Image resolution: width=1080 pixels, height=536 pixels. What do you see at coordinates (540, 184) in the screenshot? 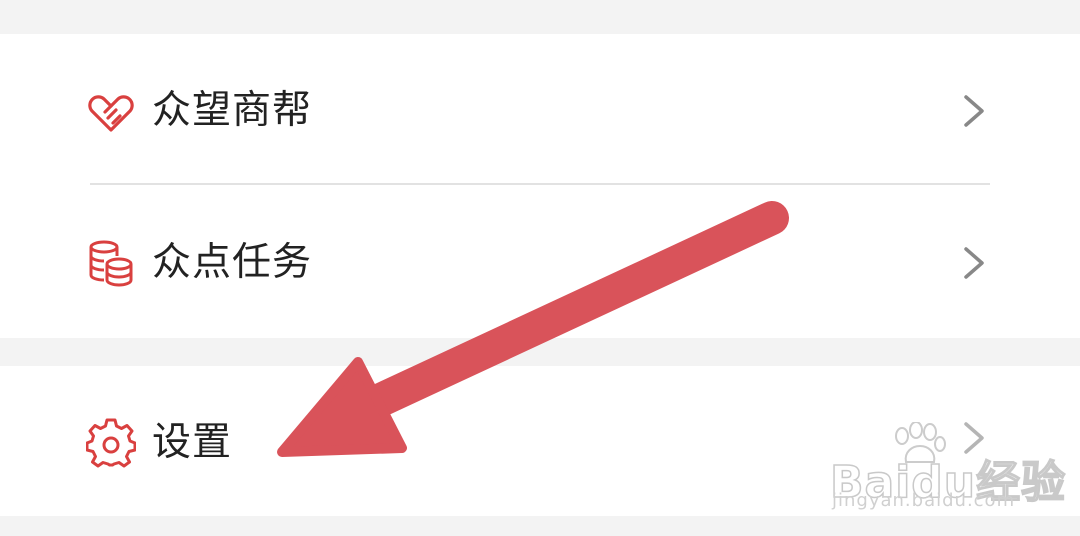
I see `divider` at bounding box center [540, 184].